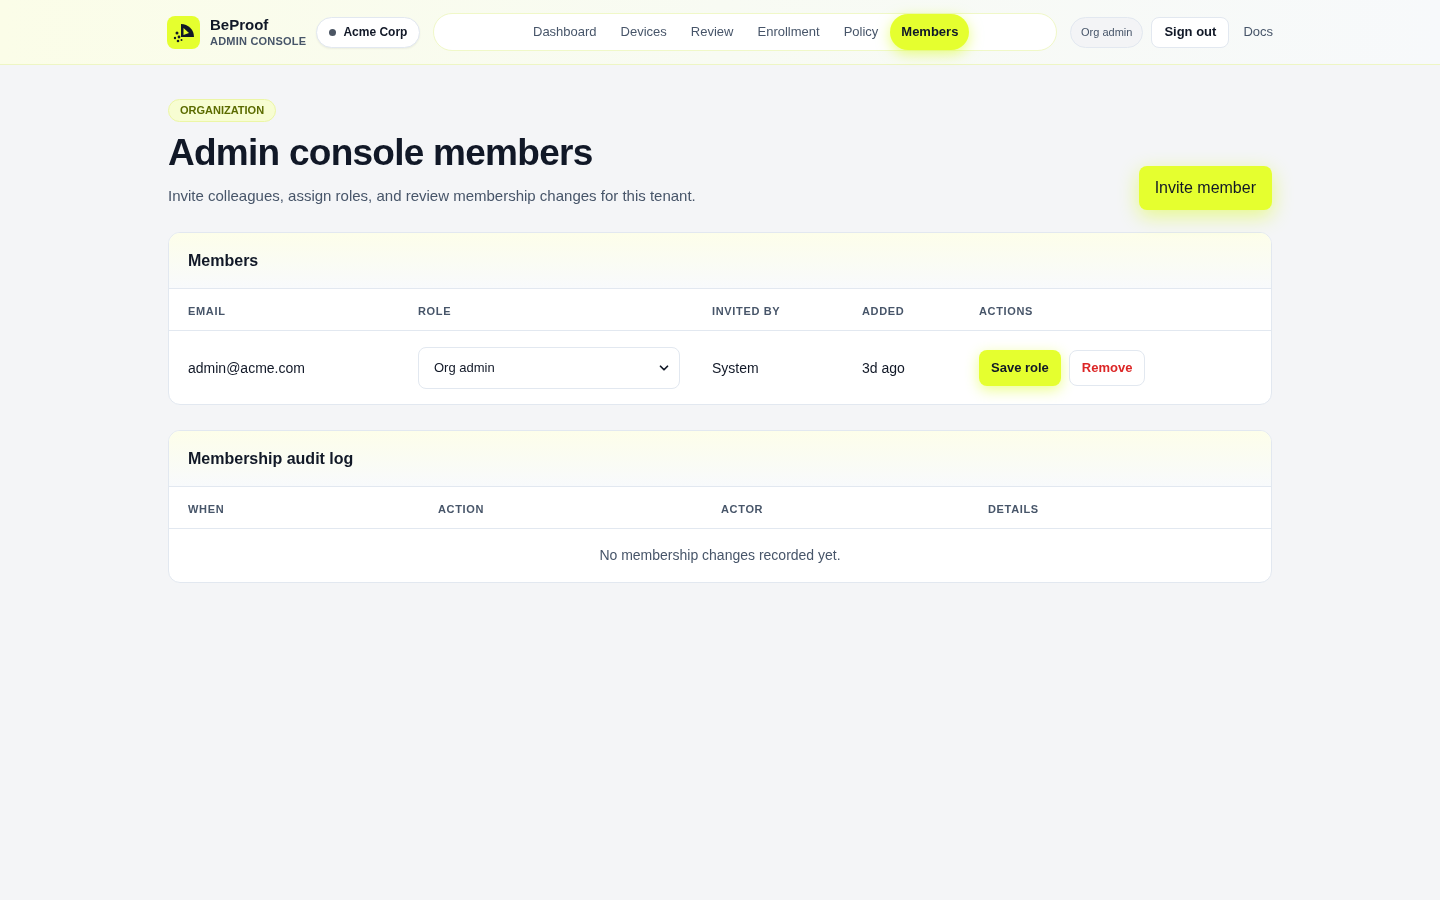 The height and width of the screenshot is (900, 1440). I want to click on page-title: Admin console members, so click(380, 153).